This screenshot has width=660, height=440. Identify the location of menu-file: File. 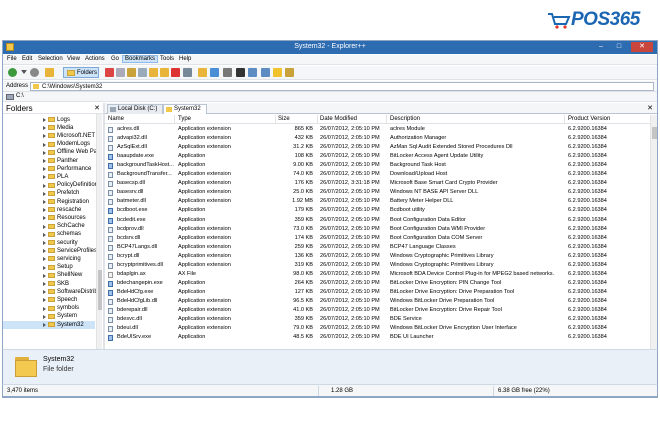
(12, 59).